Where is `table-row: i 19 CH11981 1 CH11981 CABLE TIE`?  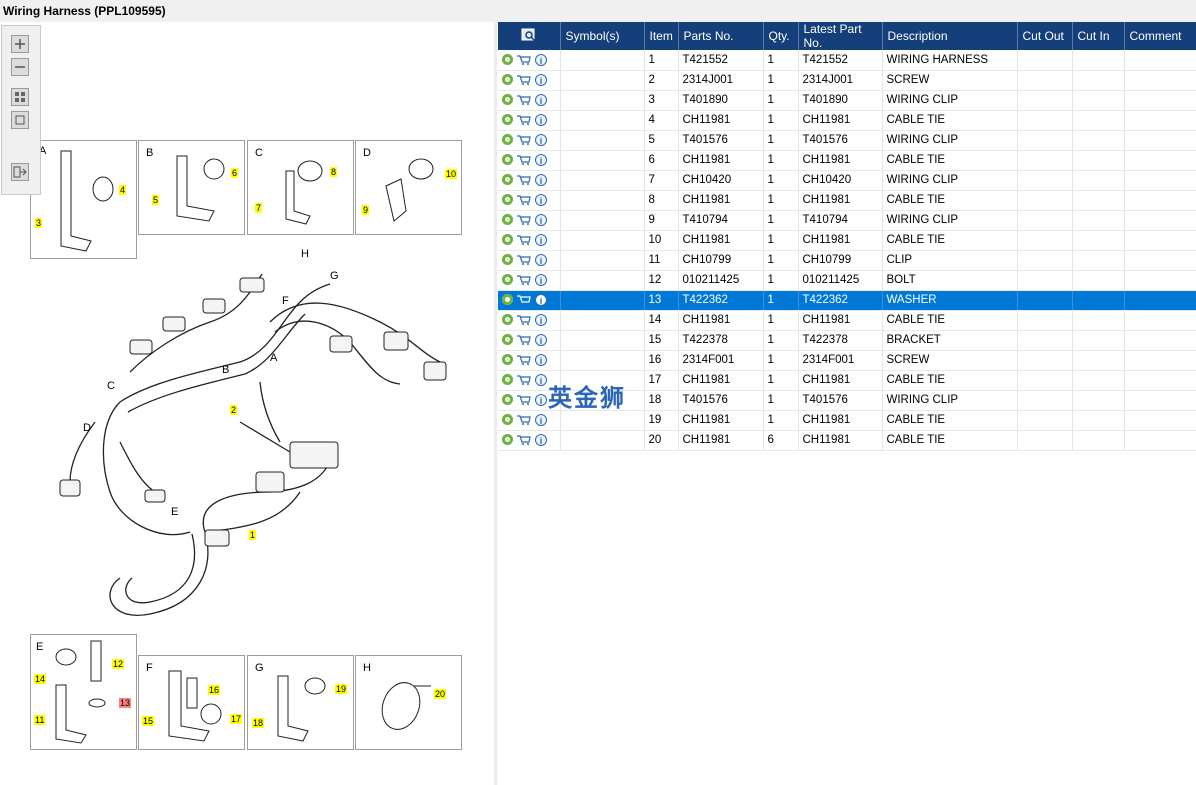 table-row: i 19 CH11981 1 CH11981 CABLE TIE is located at coordinates (847, 420).